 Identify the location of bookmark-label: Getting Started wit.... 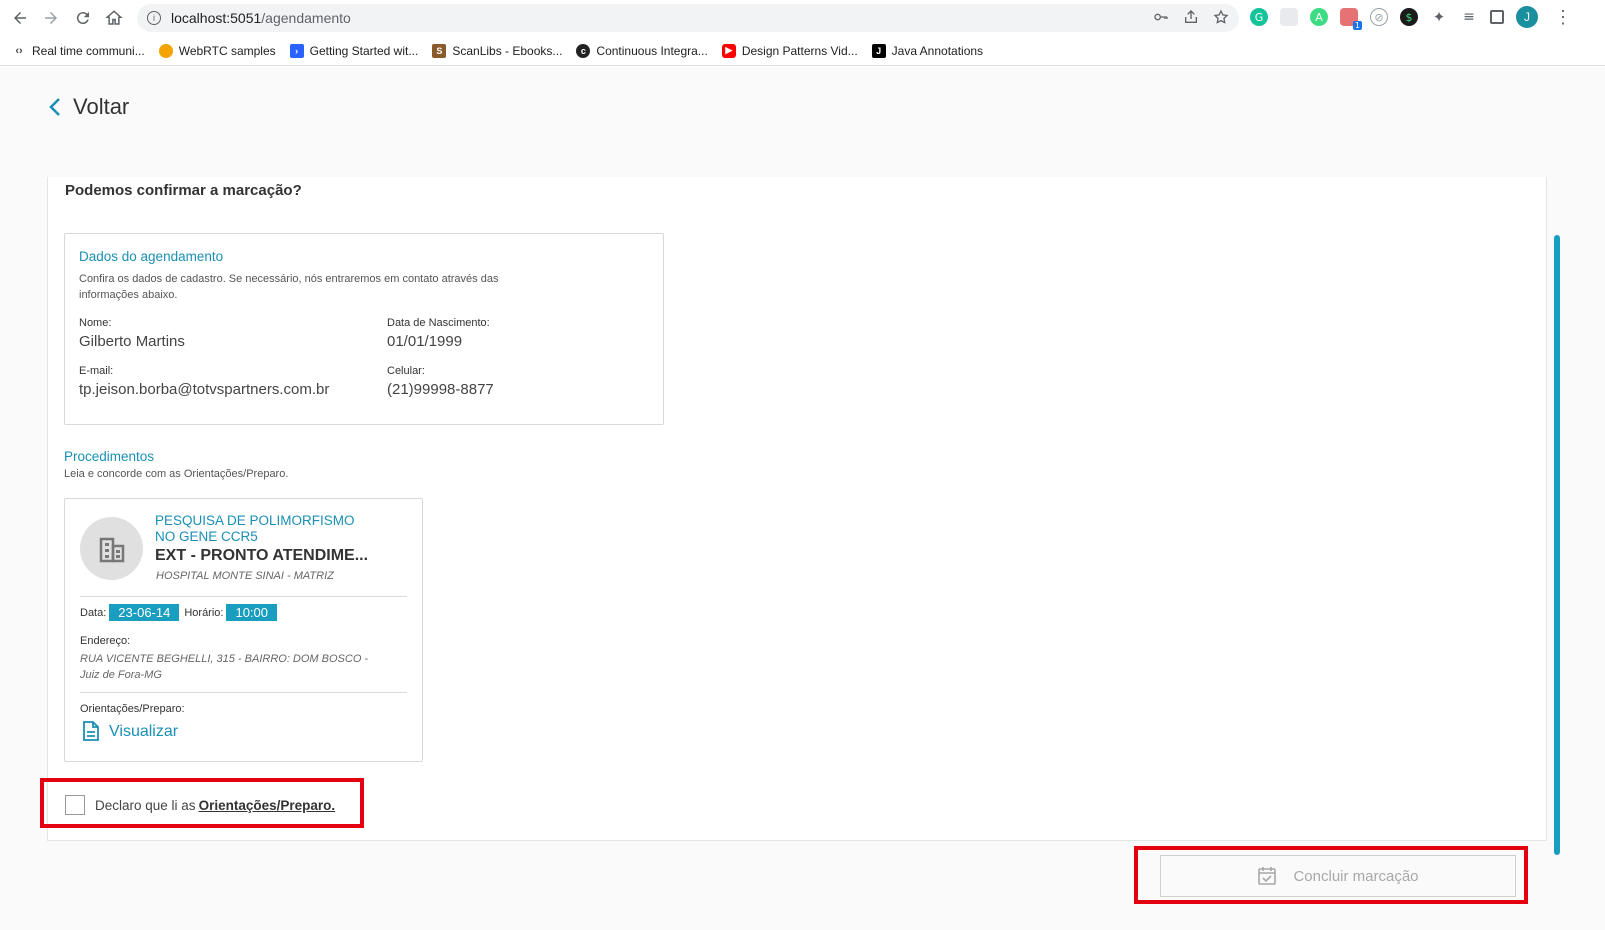
(364, 50).